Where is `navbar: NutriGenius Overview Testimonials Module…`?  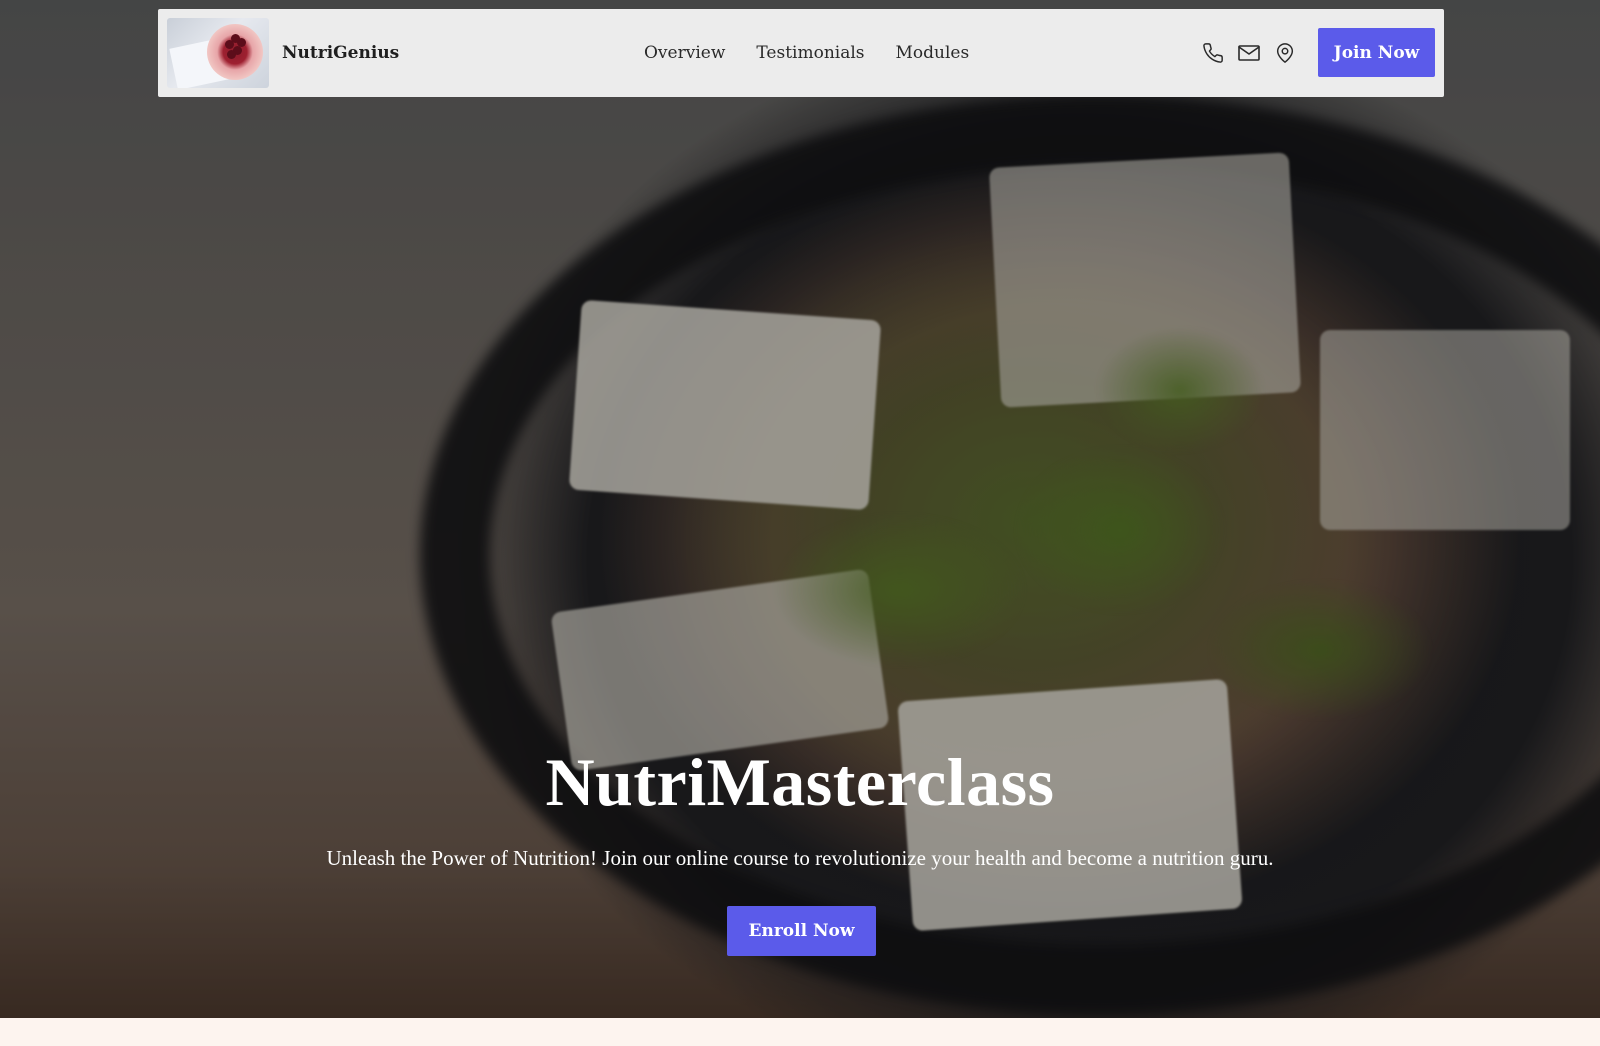
navbar: NutriGenius Overview Testimonials Module… is located at coordinates (801, 53).